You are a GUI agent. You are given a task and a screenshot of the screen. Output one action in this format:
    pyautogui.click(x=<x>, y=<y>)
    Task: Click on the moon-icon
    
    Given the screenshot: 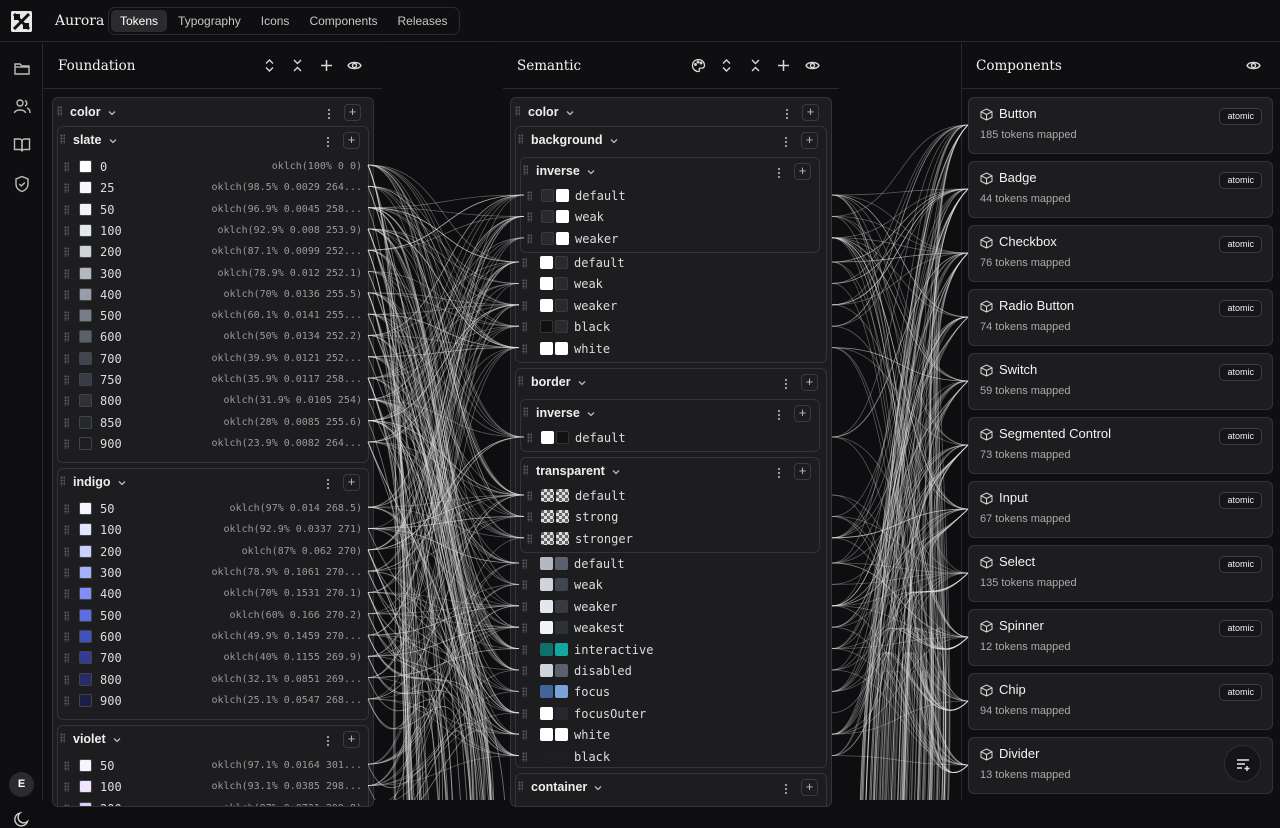 What is the action you would take?
    pyautogui.click(x=22, y=819)
    